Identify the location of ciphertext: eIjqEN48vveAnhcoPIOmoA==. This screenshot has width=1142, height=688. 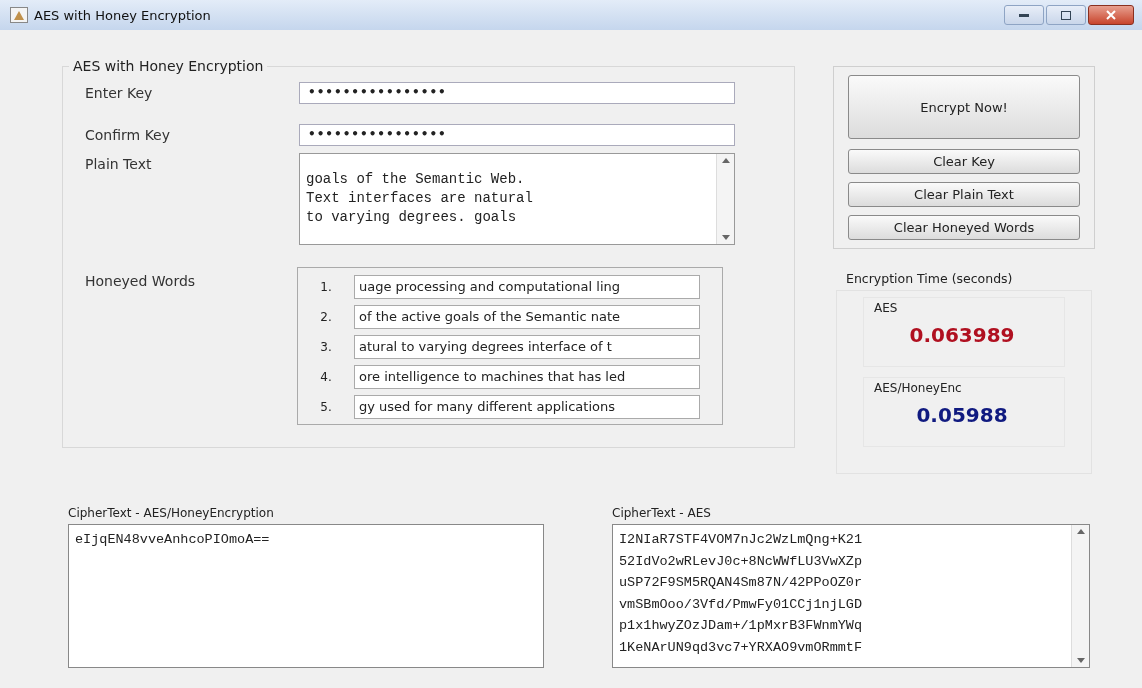
(172, 540).